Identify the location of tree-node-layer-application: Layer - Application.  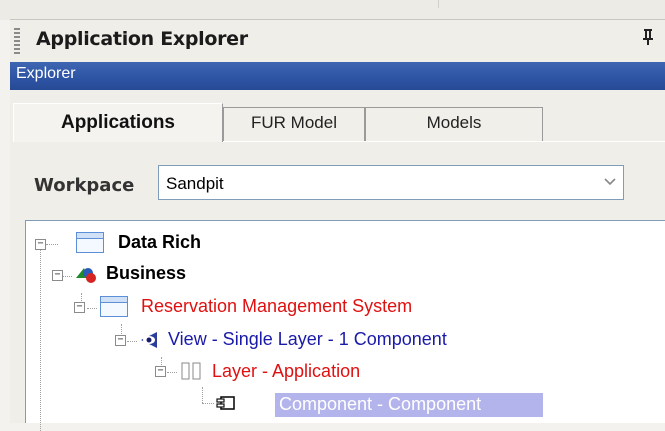
(286, 371).